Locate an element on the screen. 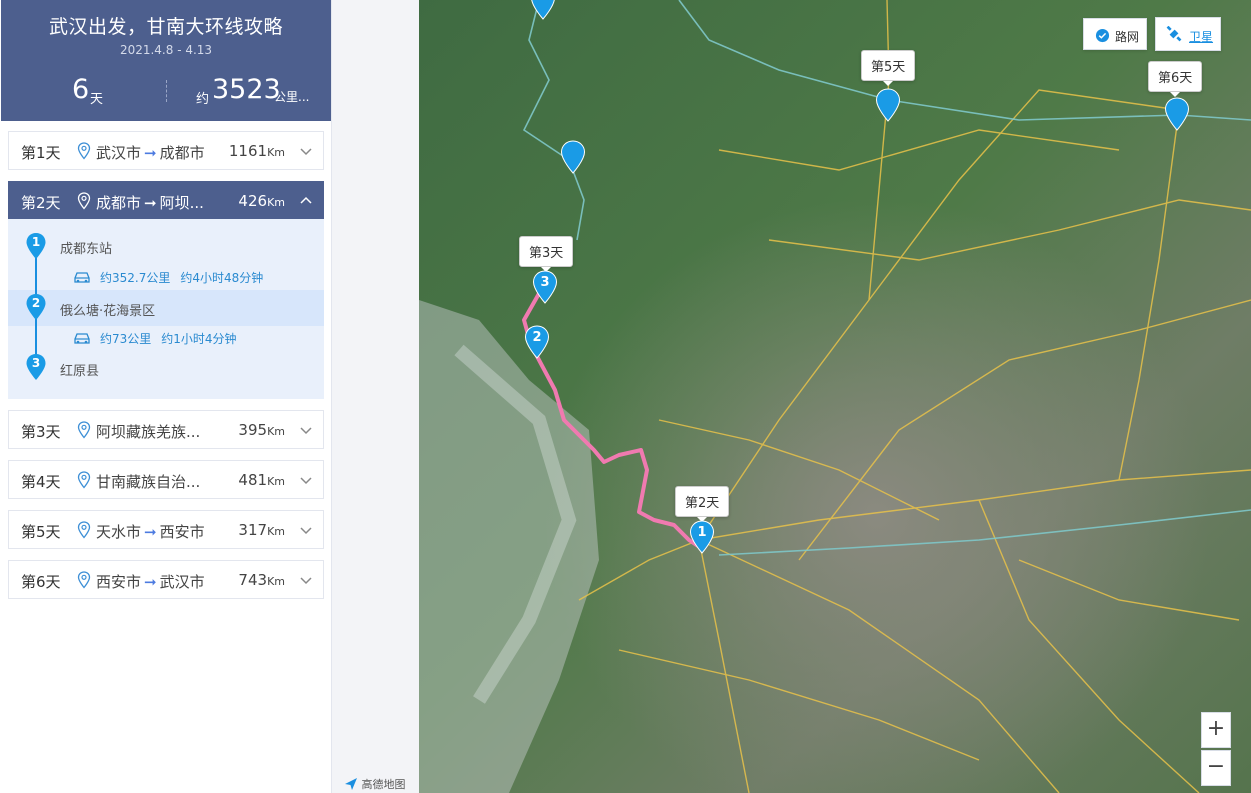 The width and height of the screenshot is (1251, 793). day-distance: 426Km is located at coordinates (261, 201).